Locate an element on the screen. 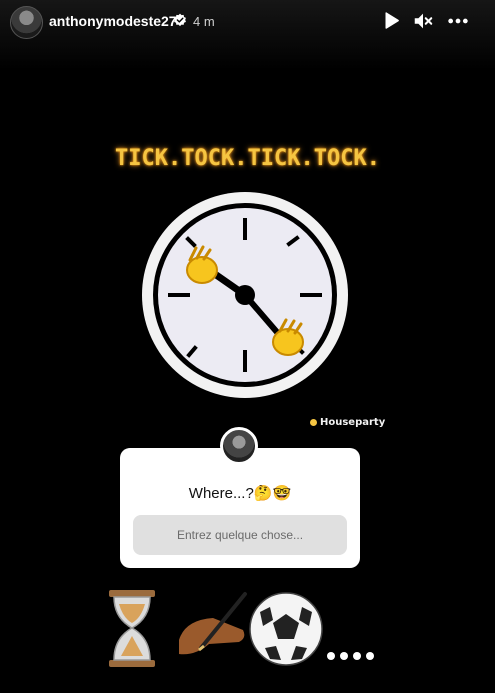 Image resolution: width=495 pixels, height=693 pixels. time-ago: 4 m is located at coordinates (204, 21).